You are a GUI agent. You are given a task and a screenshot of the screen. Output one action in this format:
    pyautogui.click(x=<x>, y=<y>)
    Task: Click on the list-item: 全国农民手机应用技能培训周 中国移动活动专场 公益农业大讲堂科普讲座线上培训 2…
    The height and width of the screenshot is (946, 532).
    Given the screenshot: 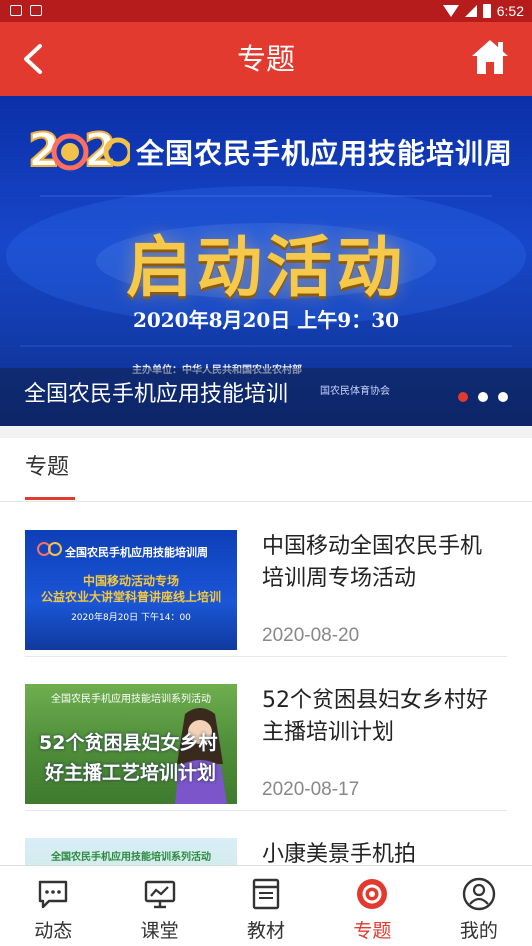 What is the action you would take?
    pyautogui.click(x=266, y=580)
    